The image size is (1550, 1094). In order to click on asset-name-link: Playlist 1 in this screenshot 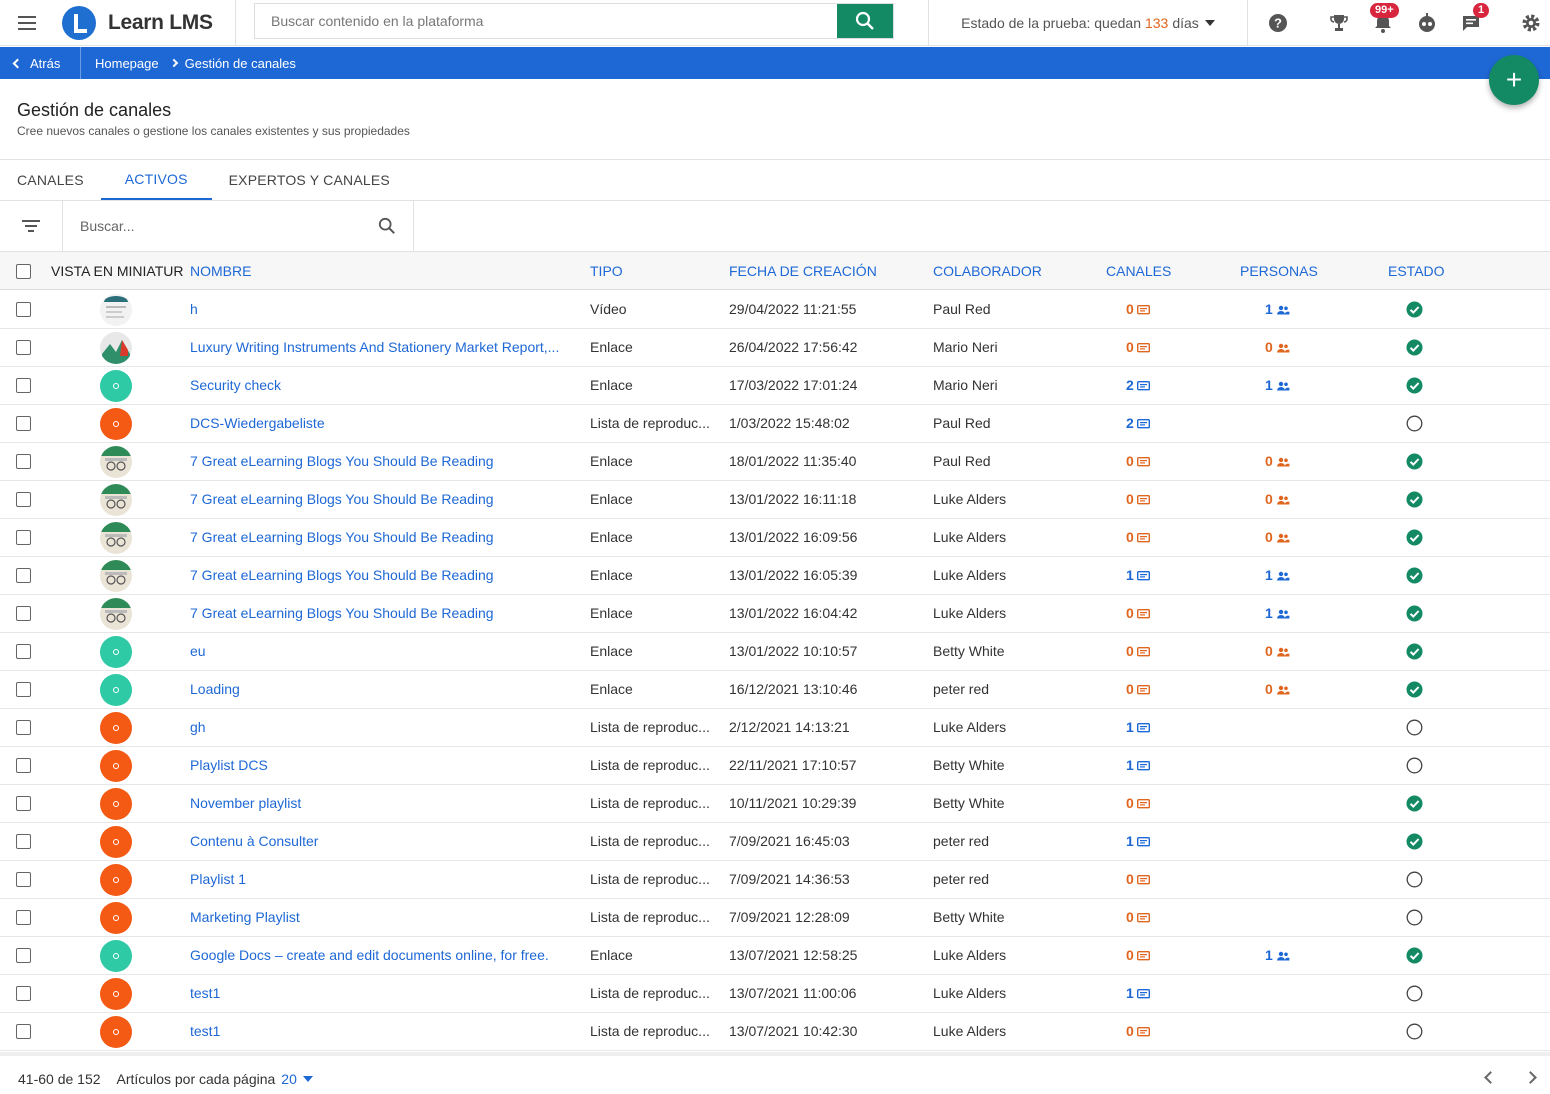, I will do `click(386, 879)`.